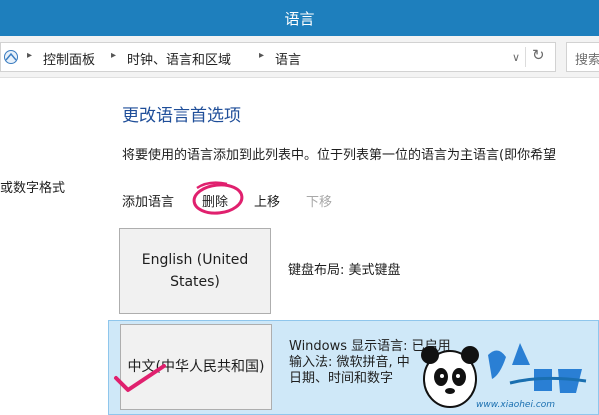 This screenshot has width=599, height=415. Describe the element at coordinates (69, 58) in the screenshot. I see `breadcrumb-control-panel: 控制面板` at that location.